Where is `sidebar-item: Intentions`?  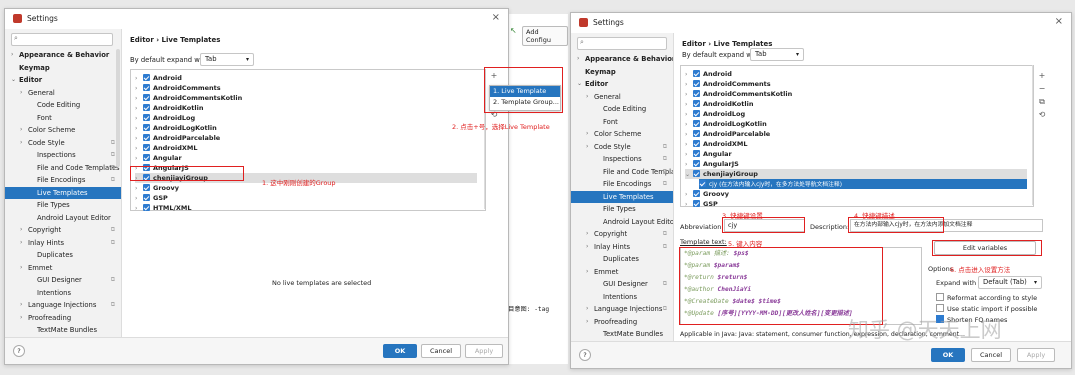 sidebar-item: Intentions is located at coordinates (63, 293).